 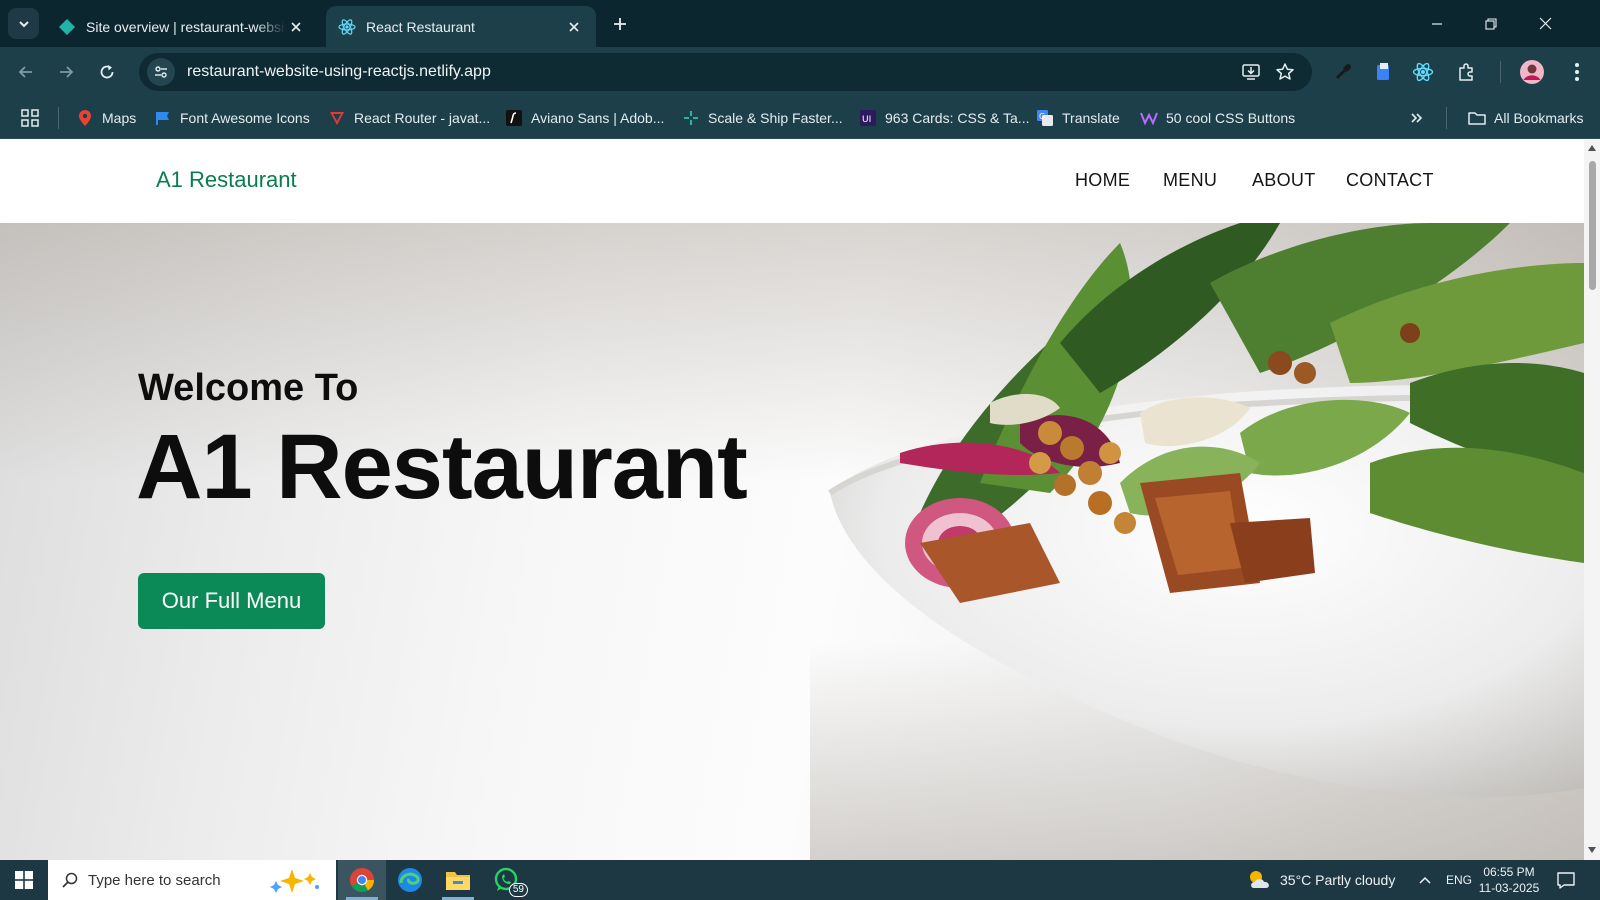 I want to click on nav-contact: CONTACT, so click(x=1390, y=180).